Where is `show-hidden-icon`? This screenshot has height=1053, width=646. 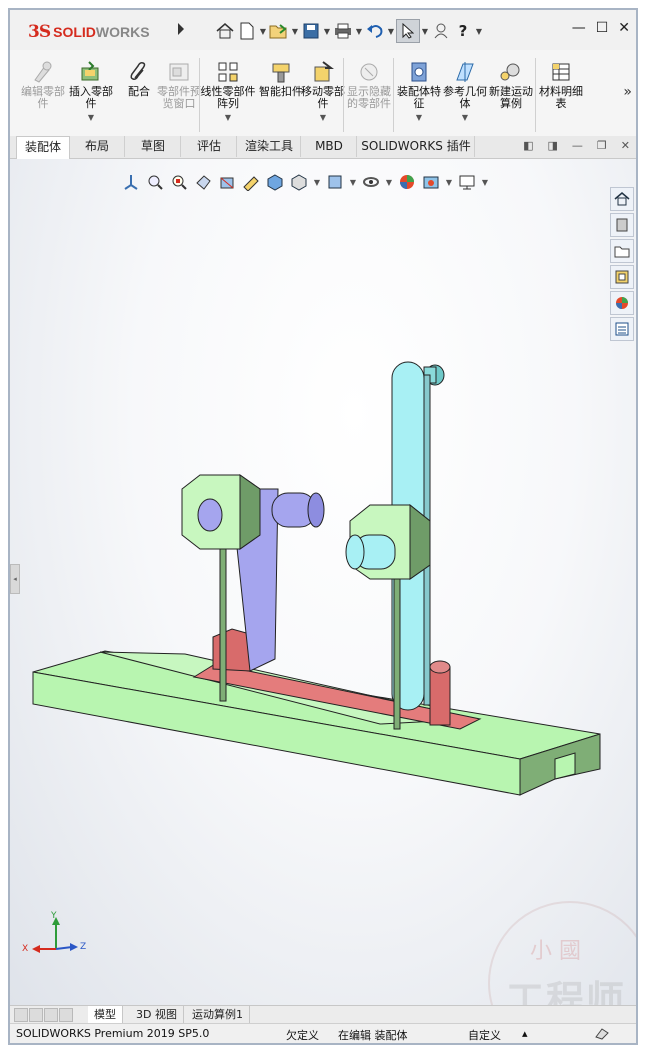 show-hidden-icon is located at coordinates (369, 72).